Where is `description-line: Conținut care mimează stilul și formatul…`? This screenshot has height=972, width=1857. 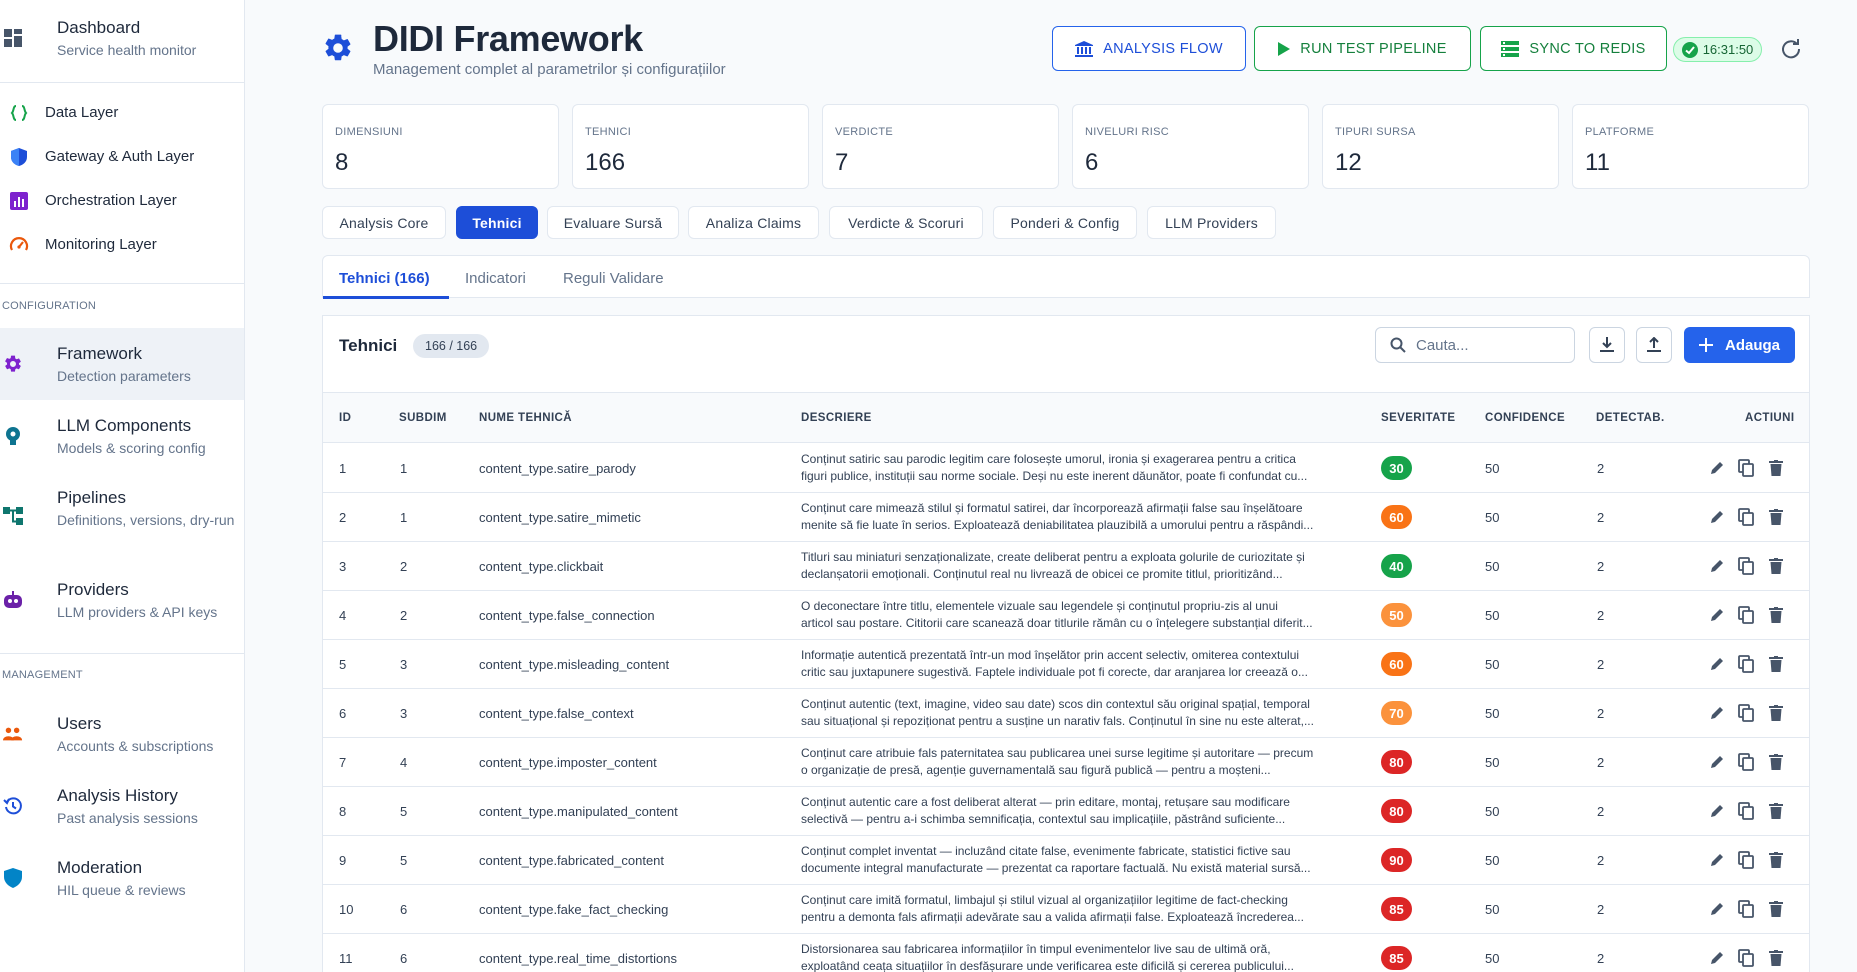 description-line: Conținut care mimează stilul și formatul… is located at coordinates (1052, 508).